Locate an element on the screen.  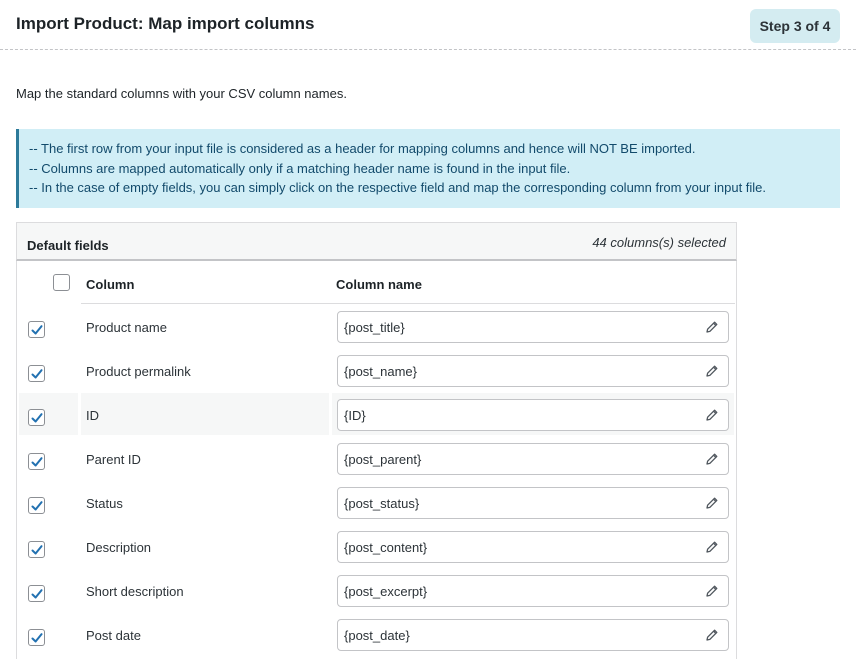
table-section-header: Default fields 44 columns(s) selected is located at coordinates (376, 241).